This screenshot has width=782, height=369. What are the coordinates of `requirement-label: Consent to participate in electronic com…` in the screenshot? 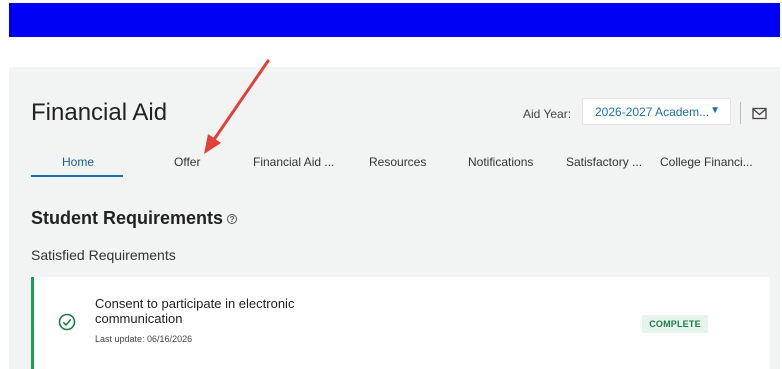 It's located at (195, 311).